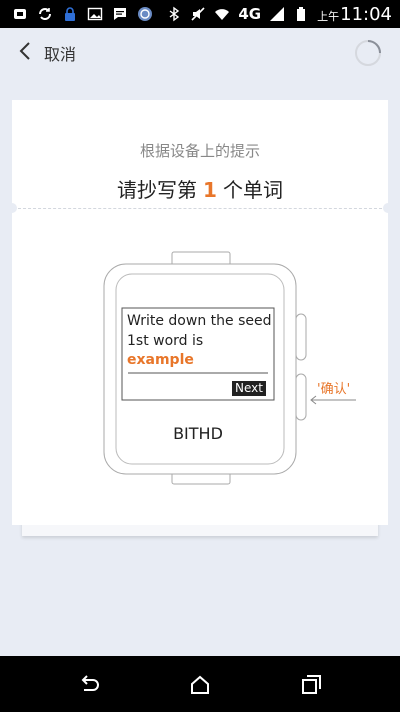 This screenshot has width=400, height=712. Describe the element at coordinates (250, 14) in the screenshot. I see `network-type: 4G` at that location.